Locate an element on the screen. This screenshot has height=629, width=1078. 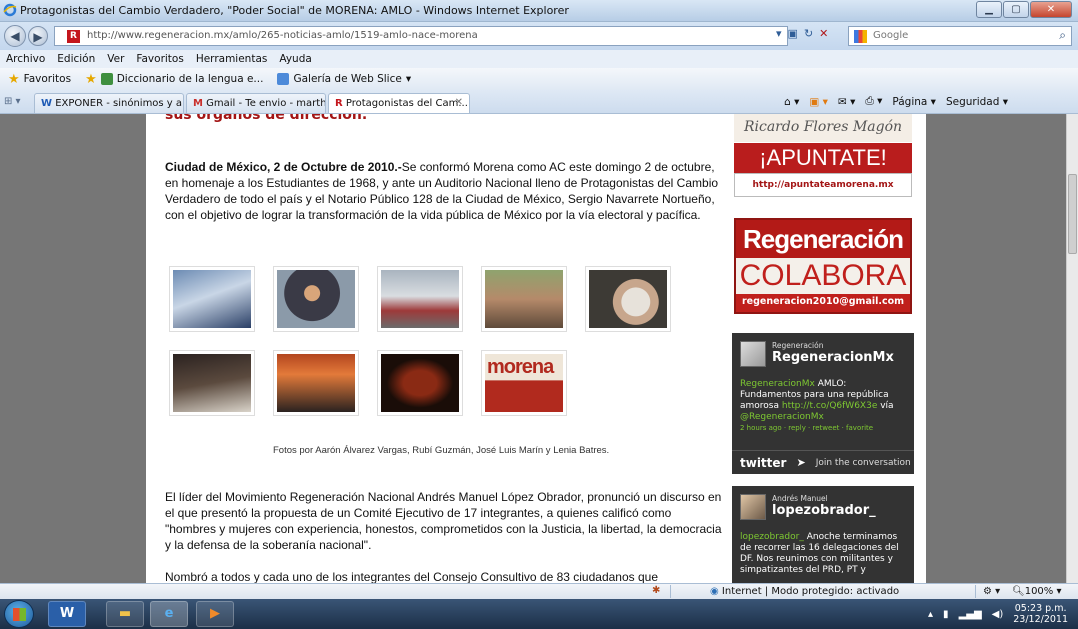
tab-protagonistas: R Protagonistas del Cam... ✕ is located at coordinates (399, 103).